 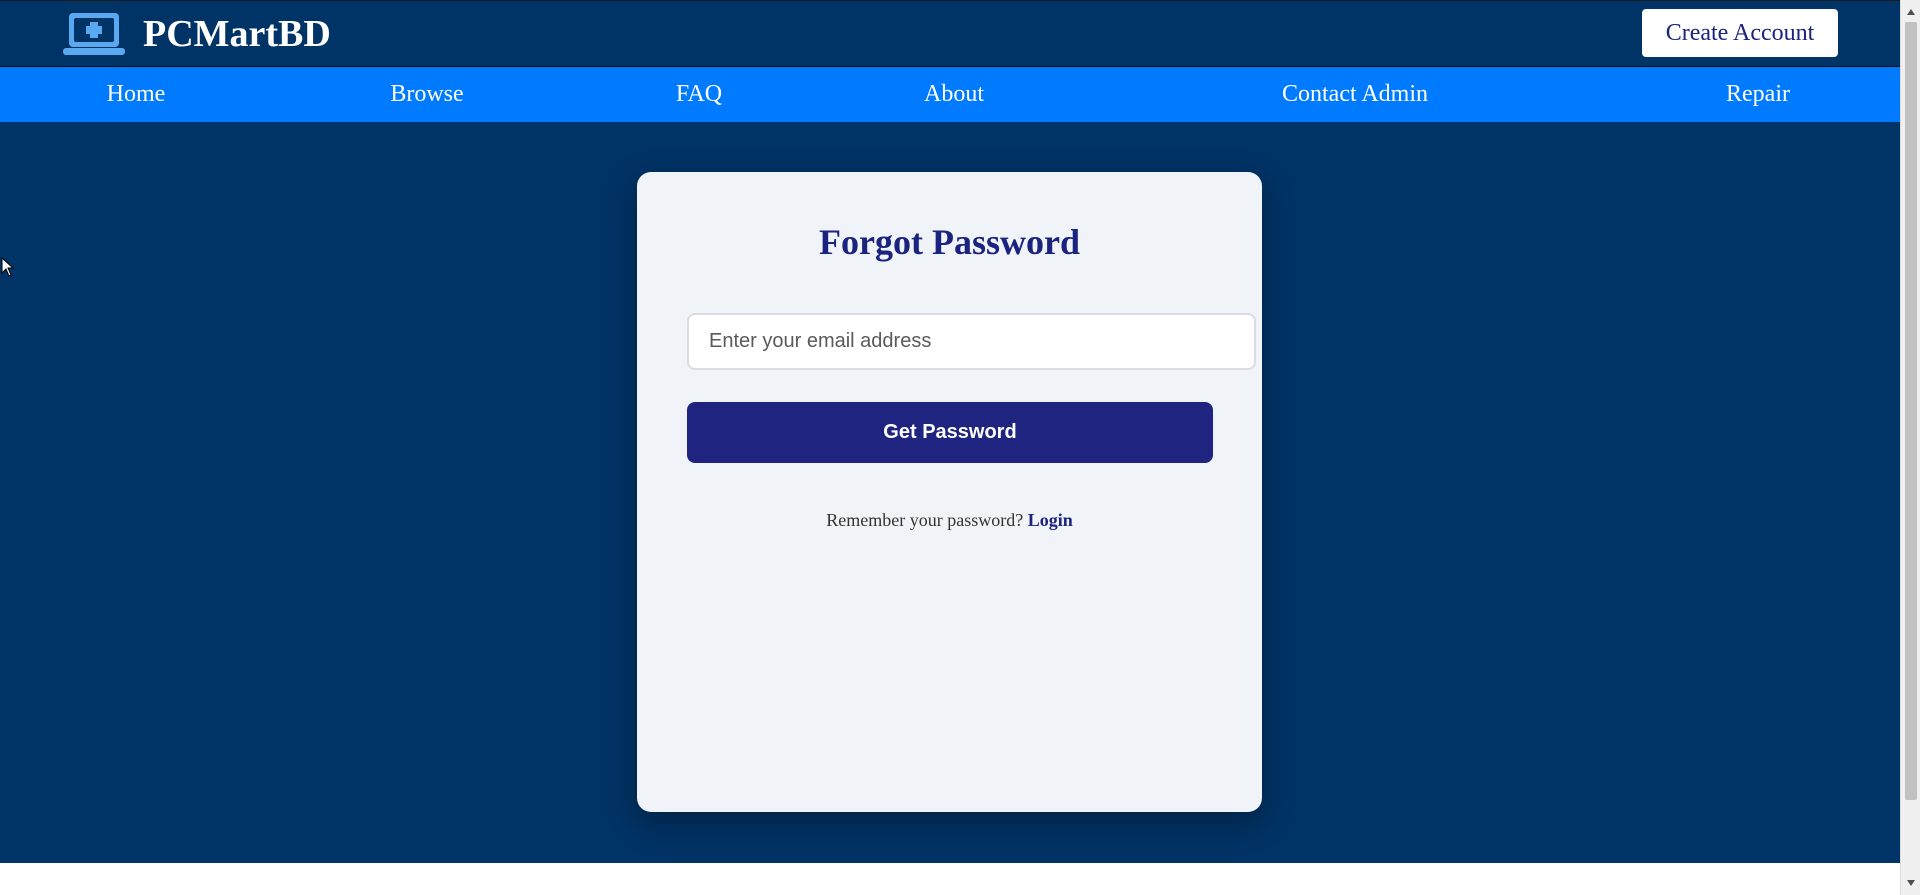 What do you see at coordinates (136, 94) in the screenshot?
I see `nav-item-home: Home` at bounding box center [136, 94].